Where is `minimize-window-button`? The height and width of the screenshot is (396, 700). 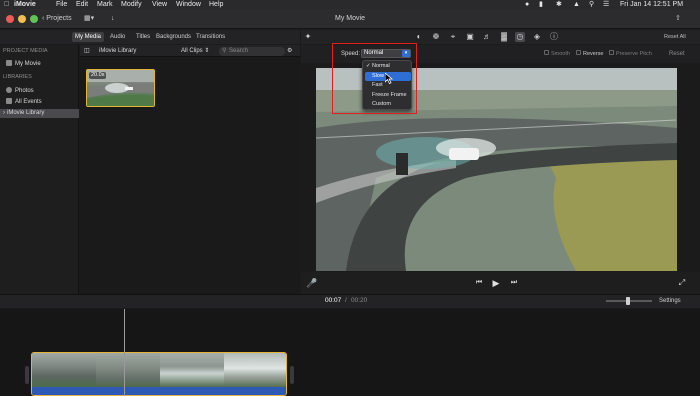
minimize-window-button is located at coordinates (22, 19).